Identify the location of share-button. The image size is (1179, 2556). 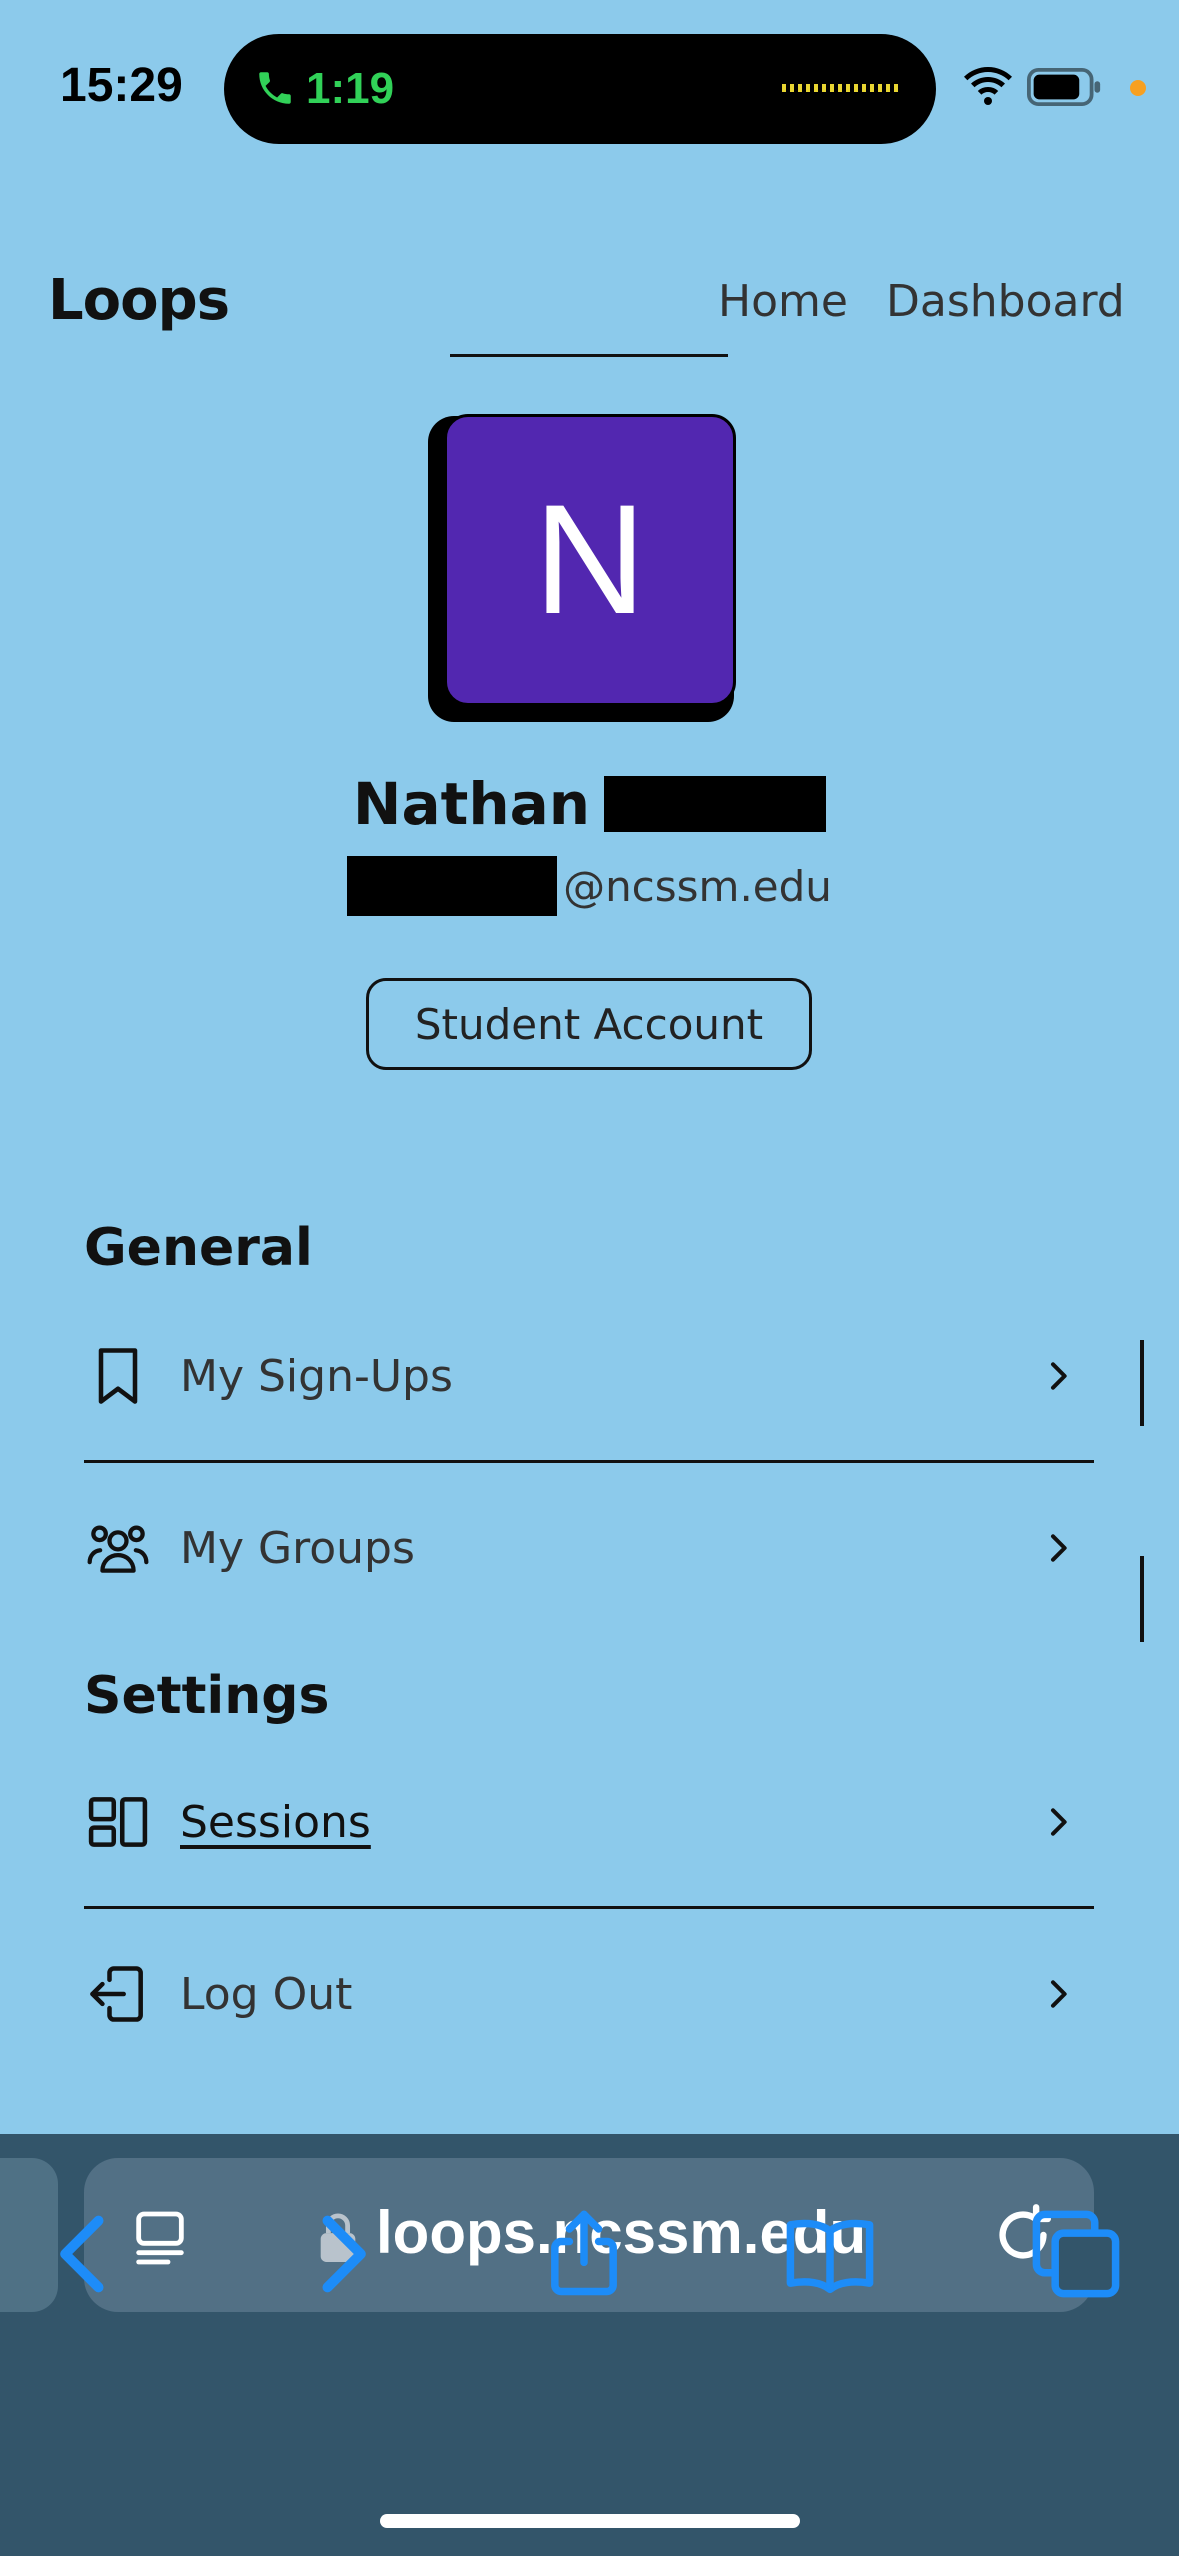
(584, 2254).